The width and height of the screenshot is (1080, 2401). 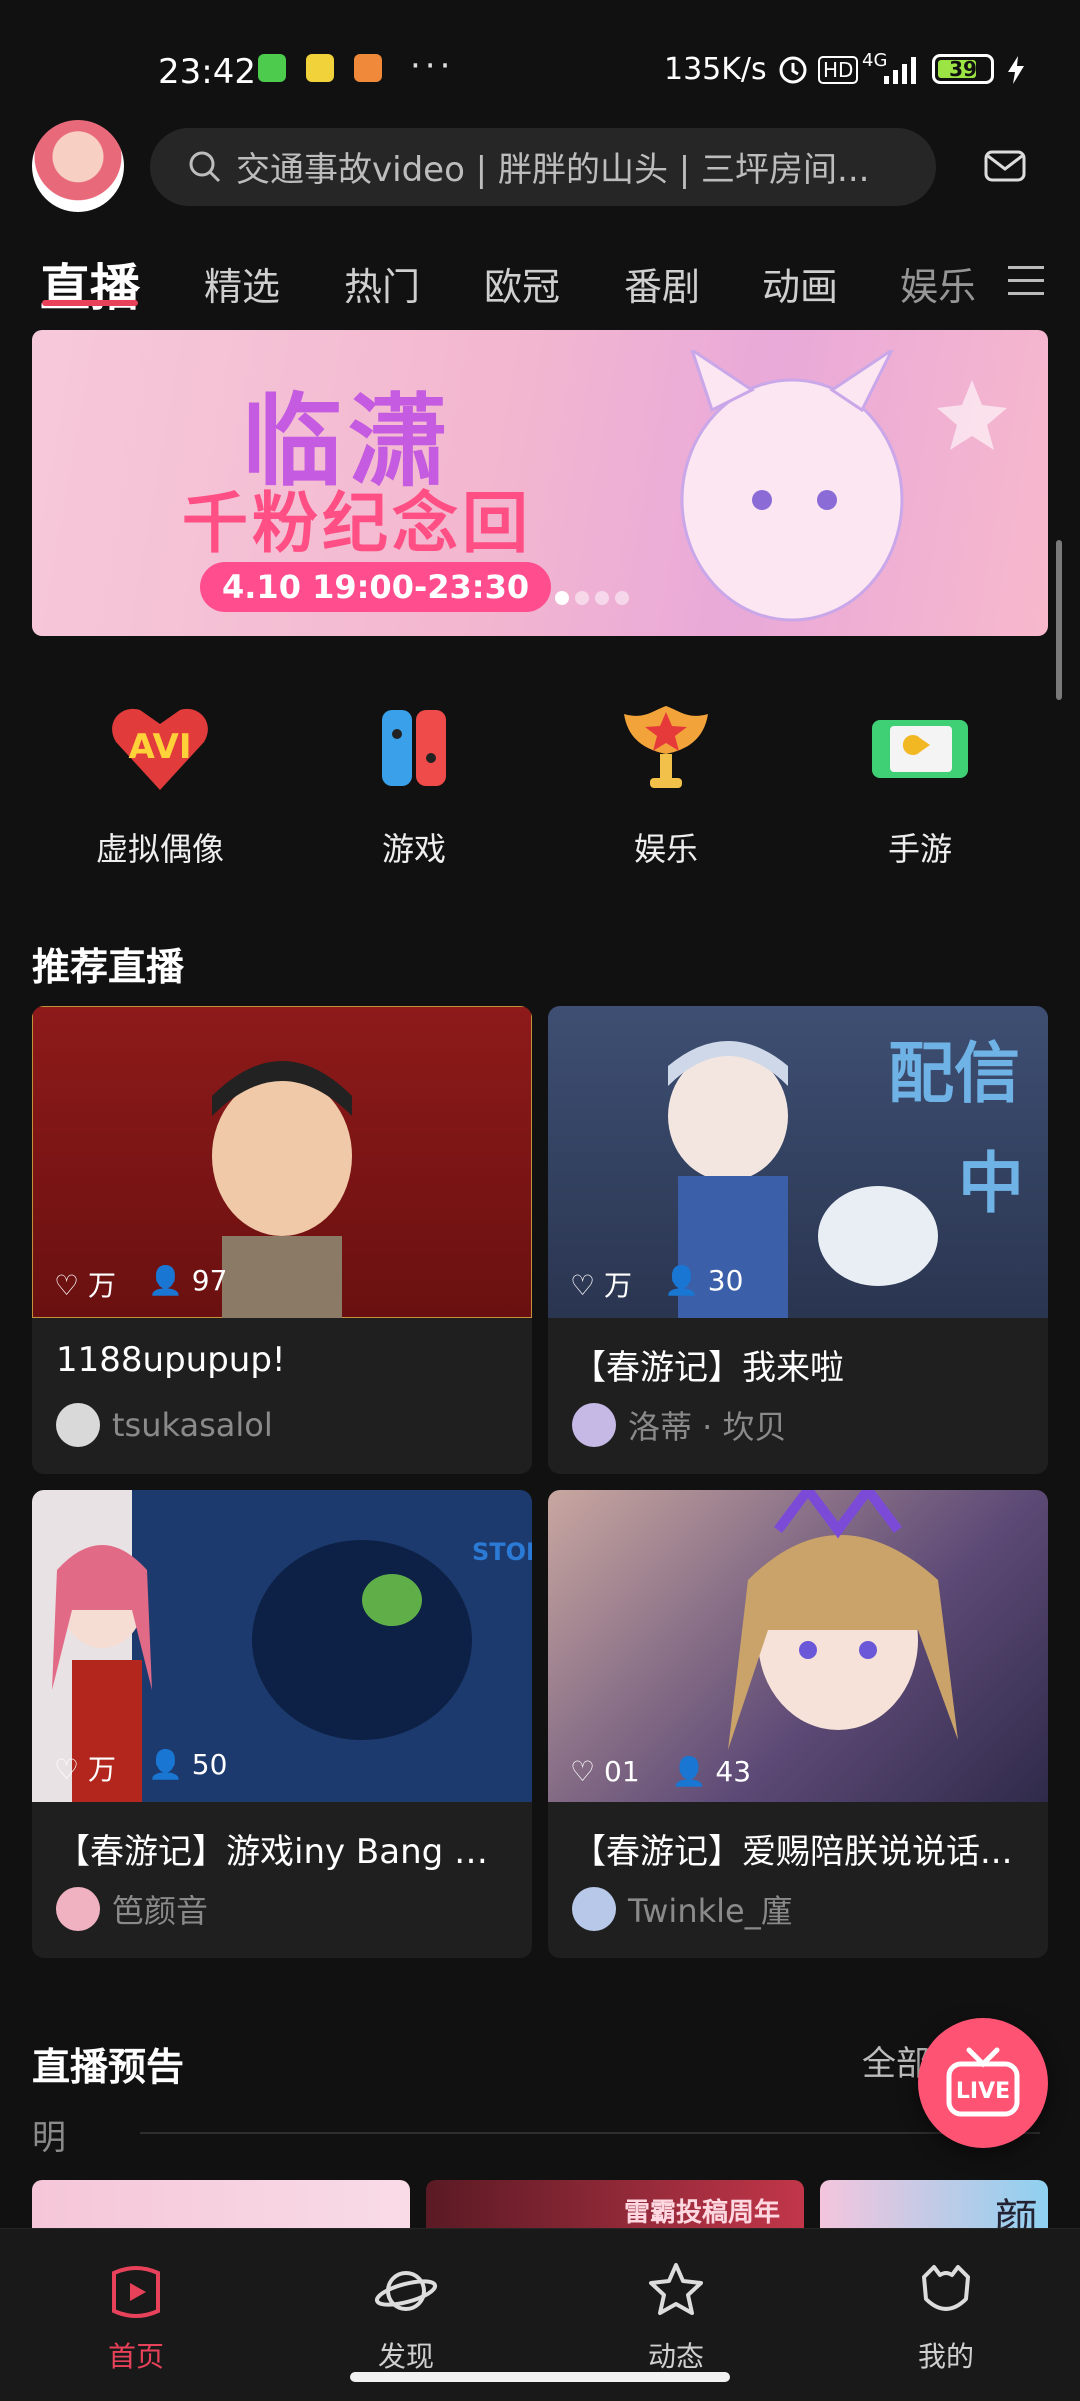 I want to click on go-live-button: LIVE, so click(x=983, y=2083).